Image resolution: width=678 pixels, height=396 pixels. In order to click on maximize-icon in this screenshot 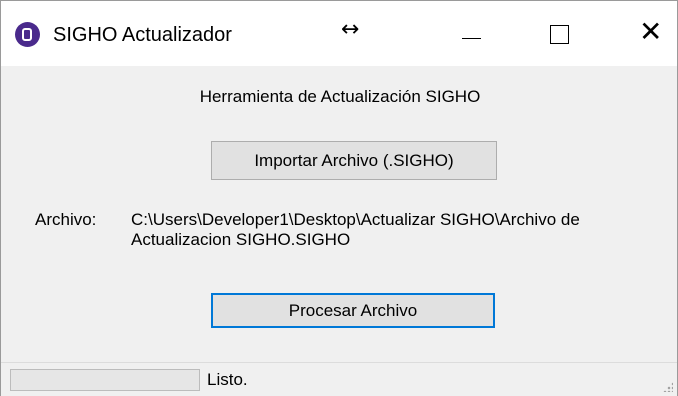, I will do `click(559, 34)`.